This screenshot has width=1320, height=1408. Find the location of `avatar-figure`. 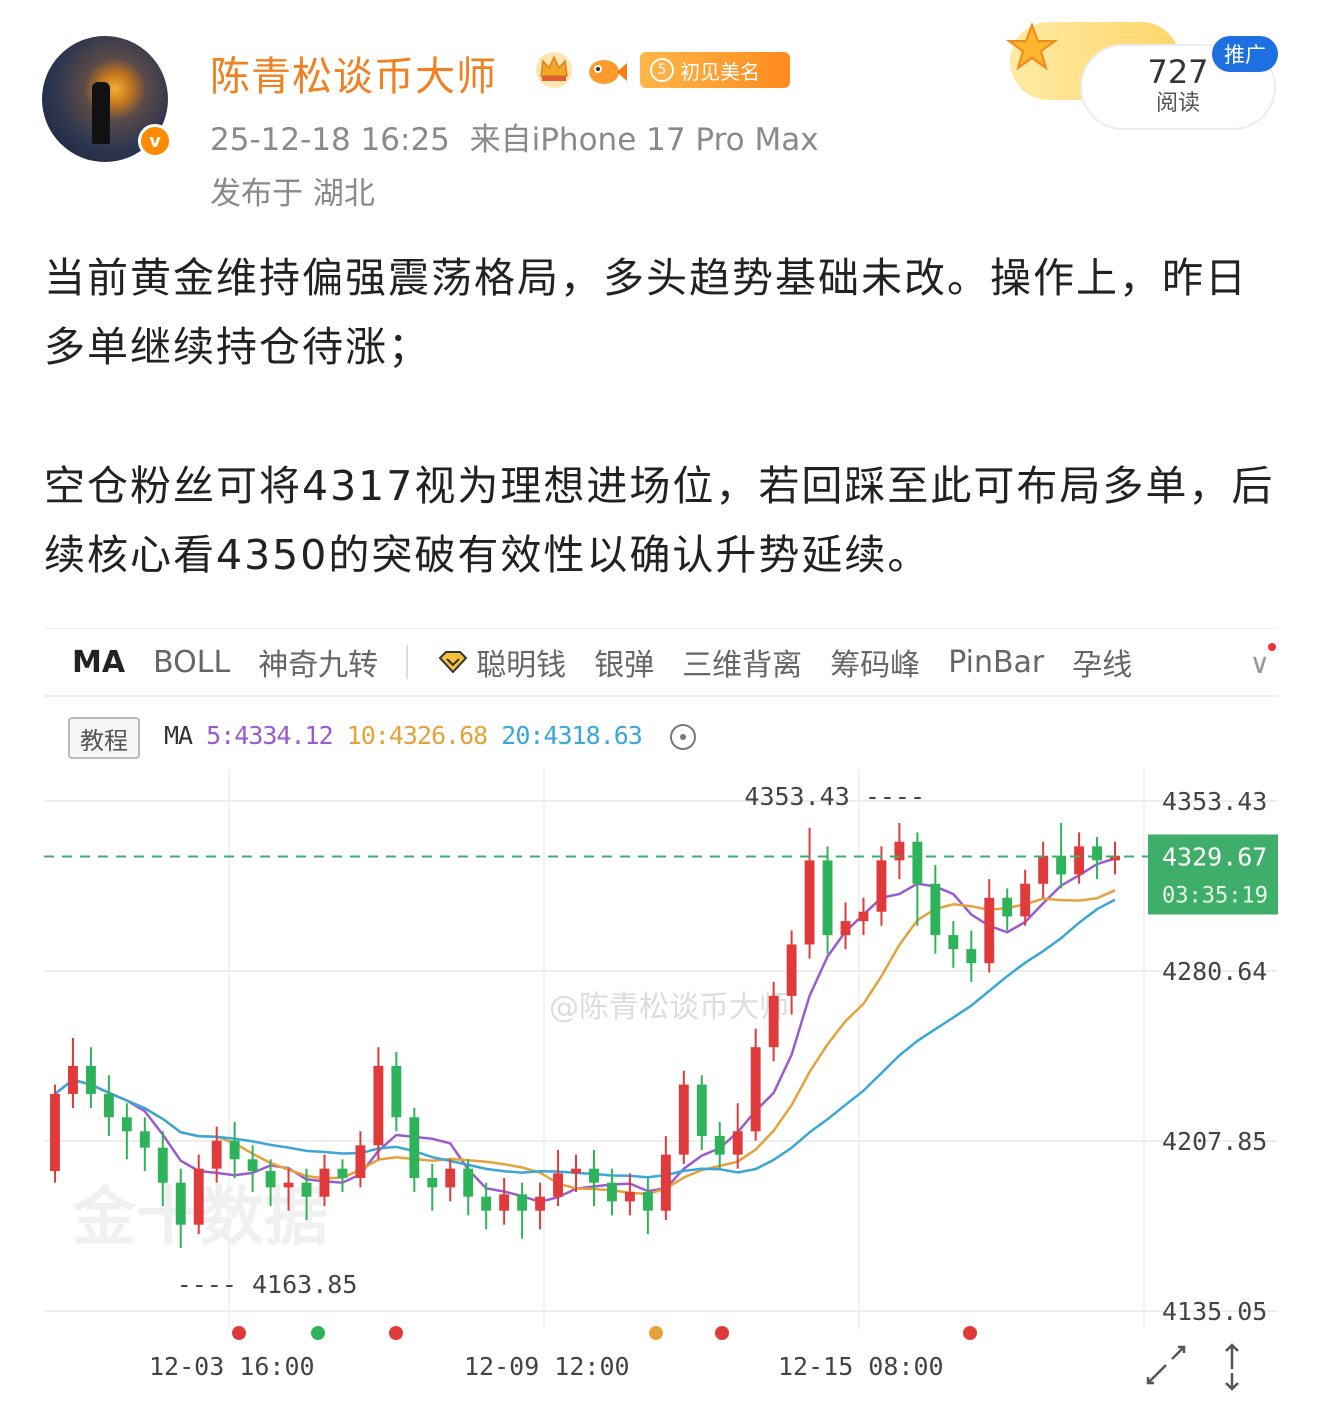

avatar-figure is located at coordinates (101, 113).